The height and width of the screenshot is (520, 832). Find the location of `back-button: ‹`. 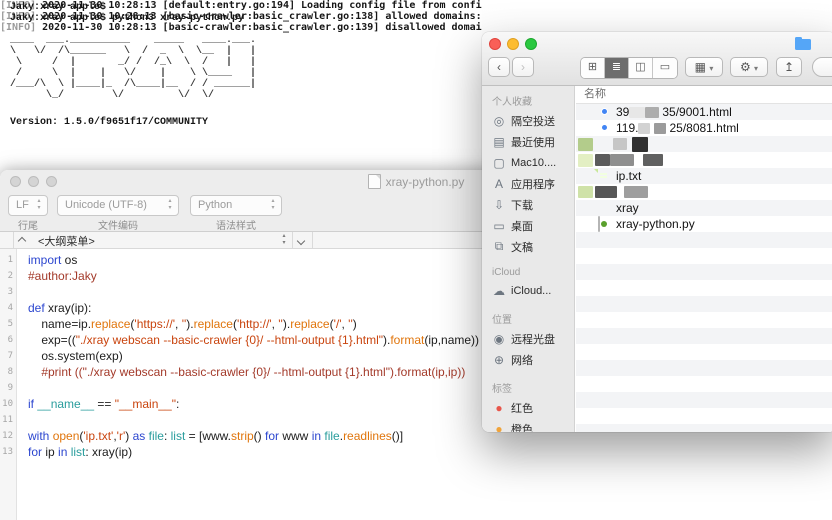

back-button: ‹ is located at coordinates (499, 67).